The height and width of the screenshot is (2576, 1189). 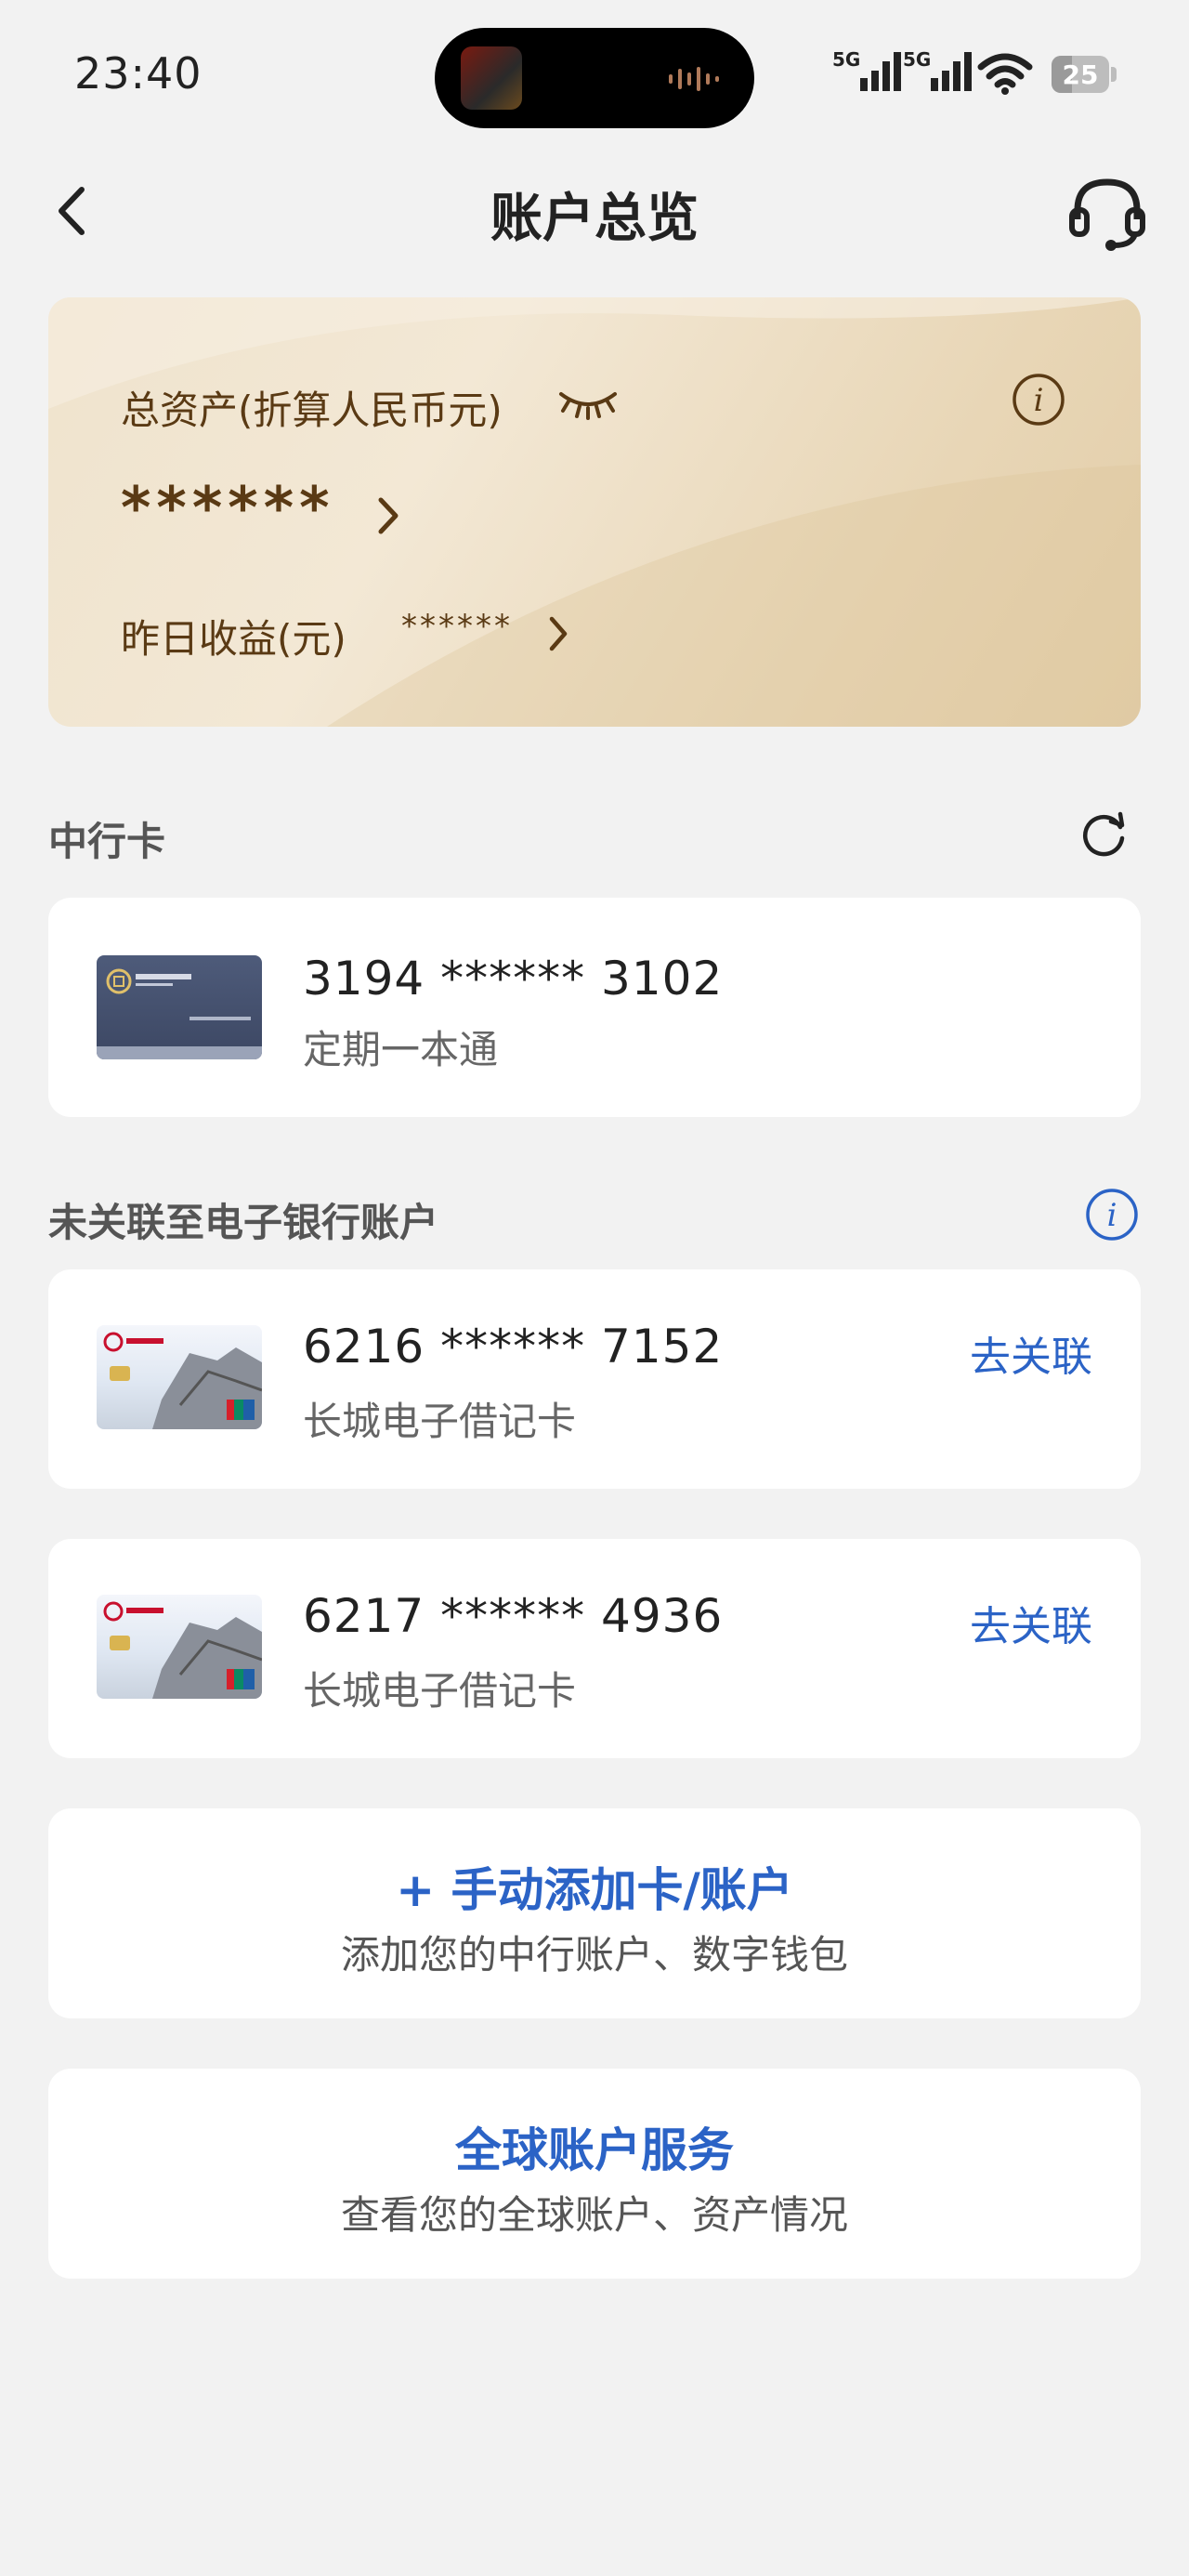 What do you see at coordinates (594, 2150) in the screenshot?
I see `global-service-title: 全球账户服务` at bounding box center [594, 2150].